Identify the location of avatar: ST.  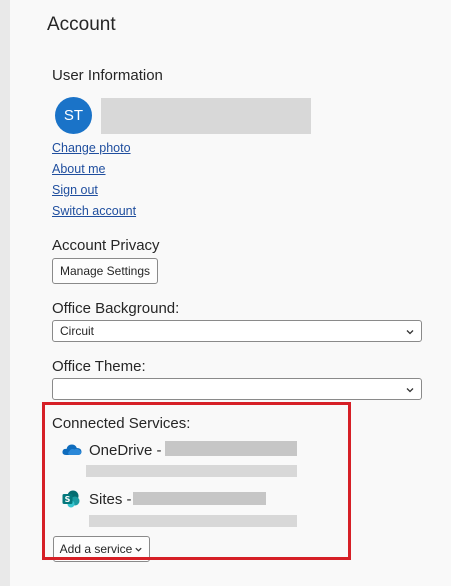
(73, 115).